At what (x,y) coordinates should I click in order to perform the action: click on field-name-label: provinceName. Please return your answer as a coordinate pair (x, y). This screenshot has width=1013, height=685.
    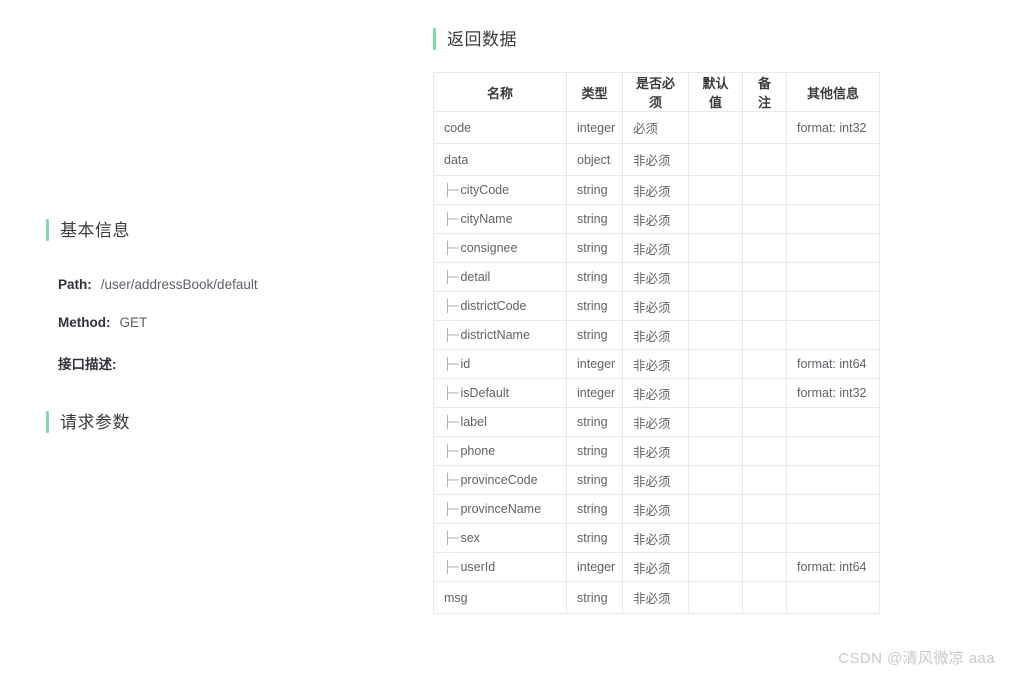
    Looking at the image, I should click on (501, 509).